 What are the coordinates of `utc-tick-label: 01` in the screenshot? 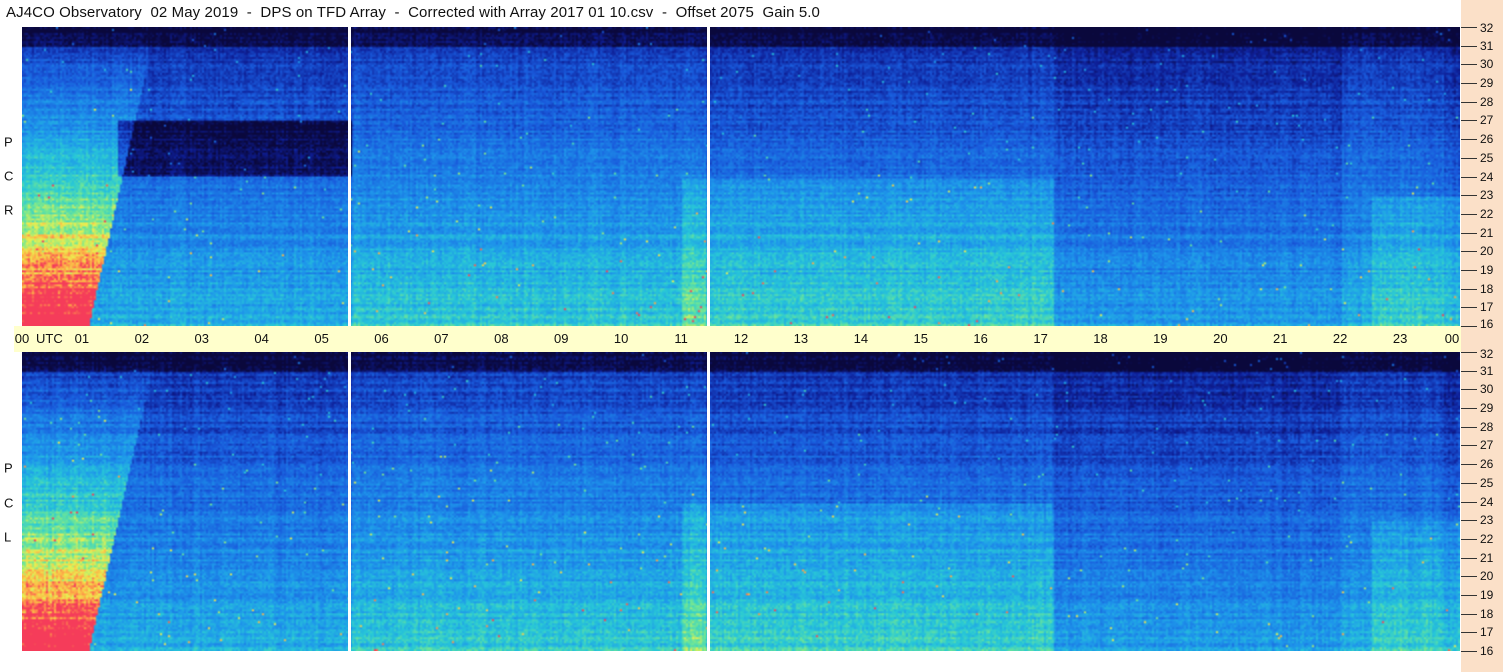 It's located at (82, 338).